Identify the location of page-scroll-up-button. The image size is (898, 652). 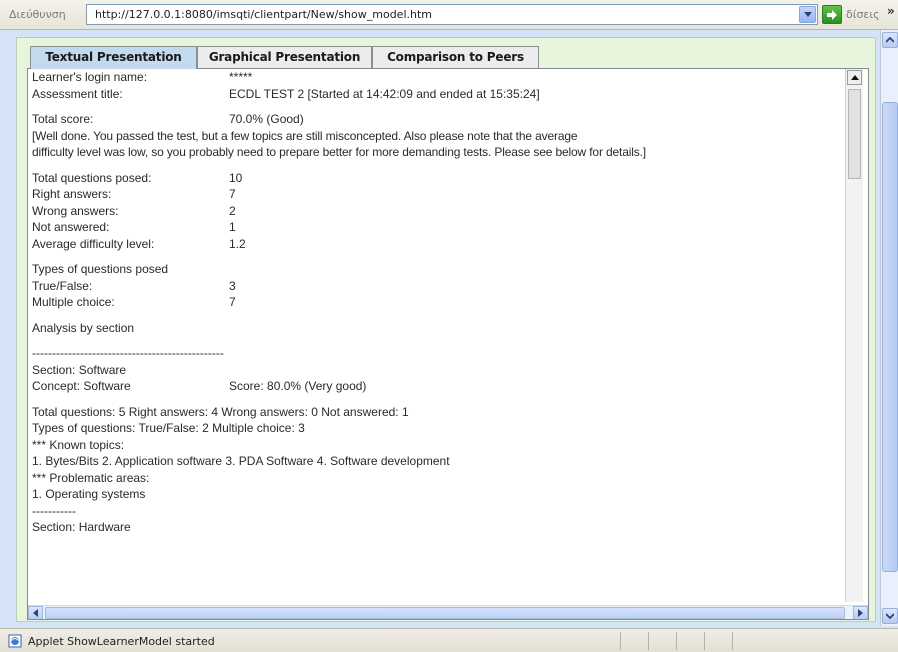
(890, 40).